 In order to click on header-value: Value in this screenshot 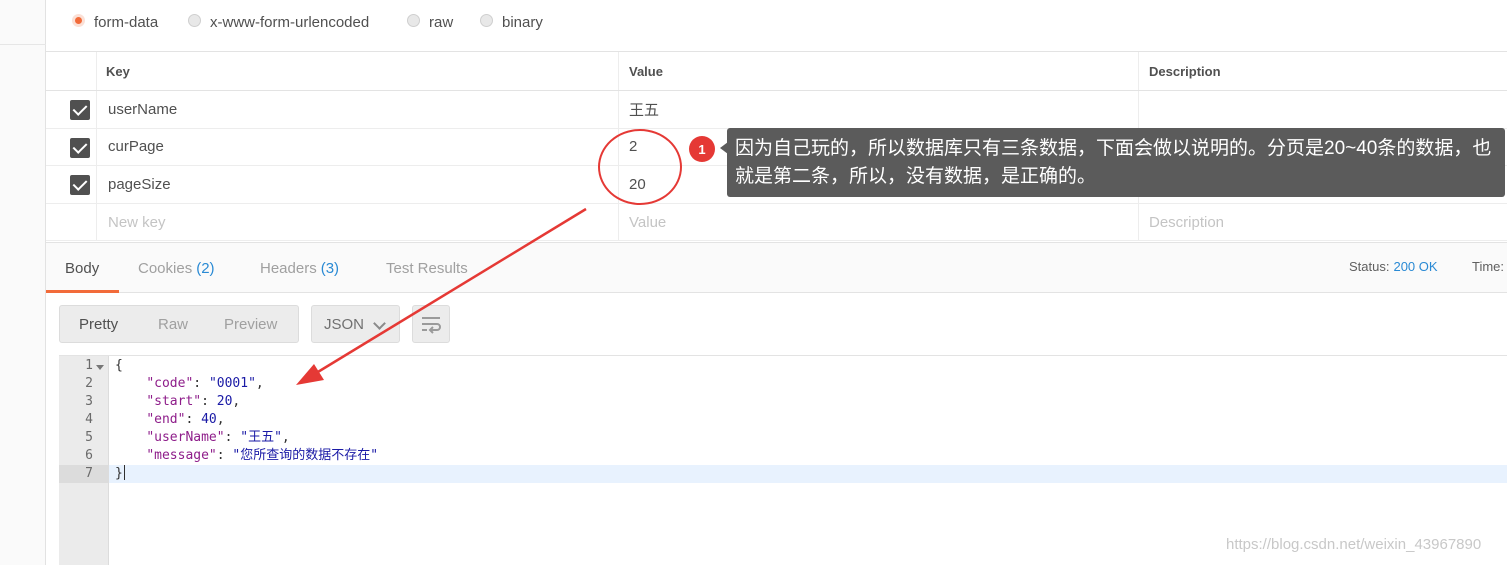, I will do `click(878, 71)`.